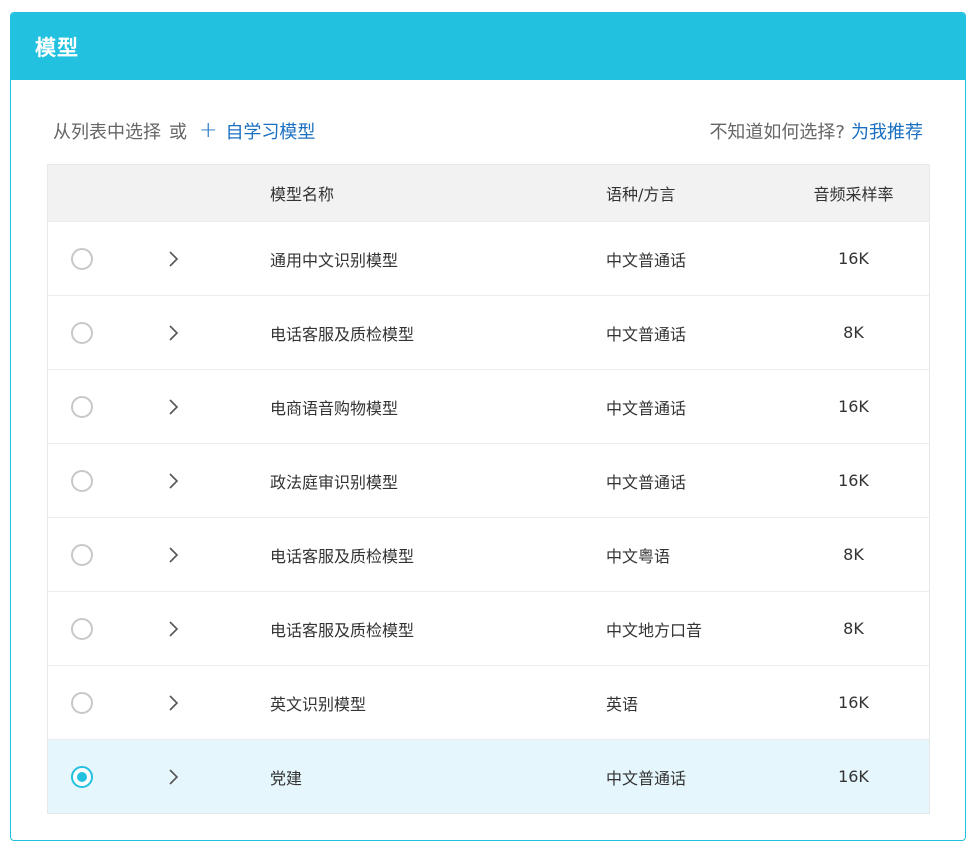 The width and height of the screenshot is (977, 850). Describe the element at coordinates (777, 132) in the screenshot. I see `how-to-choose-label: 不知道如何选择?` at that location.